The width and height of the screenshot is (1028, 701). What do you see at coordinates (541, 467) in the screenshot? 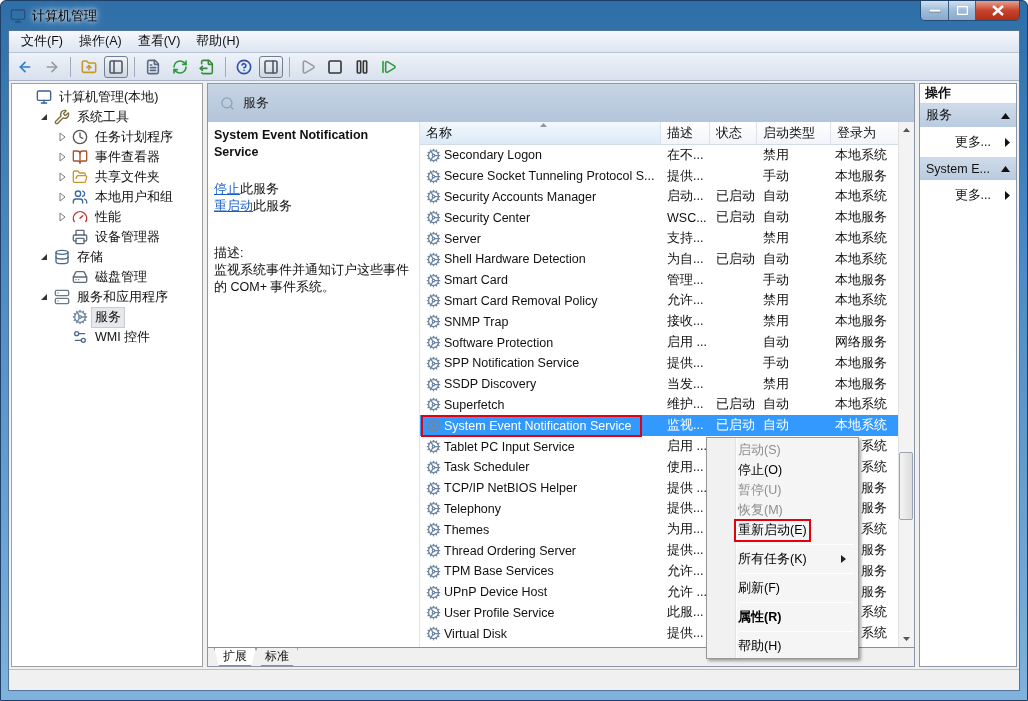
I see `service-name: Task Scheduler` at bounding box center [541, 467].